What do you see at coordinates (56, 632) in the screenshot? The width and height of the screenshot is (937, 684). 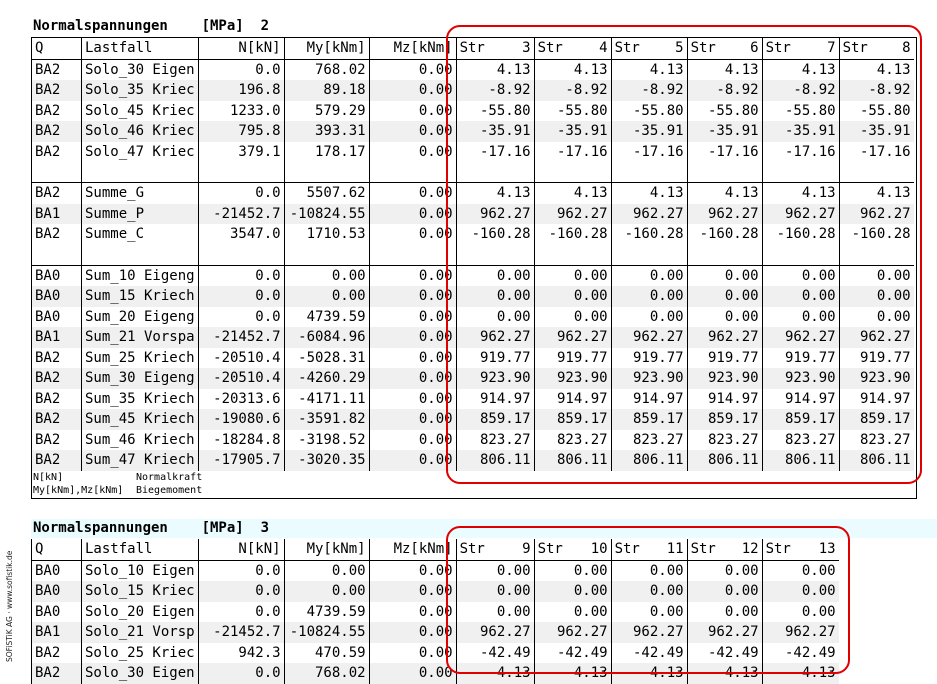 I see `cell-q: BA1` at bounding box center [56, 632].